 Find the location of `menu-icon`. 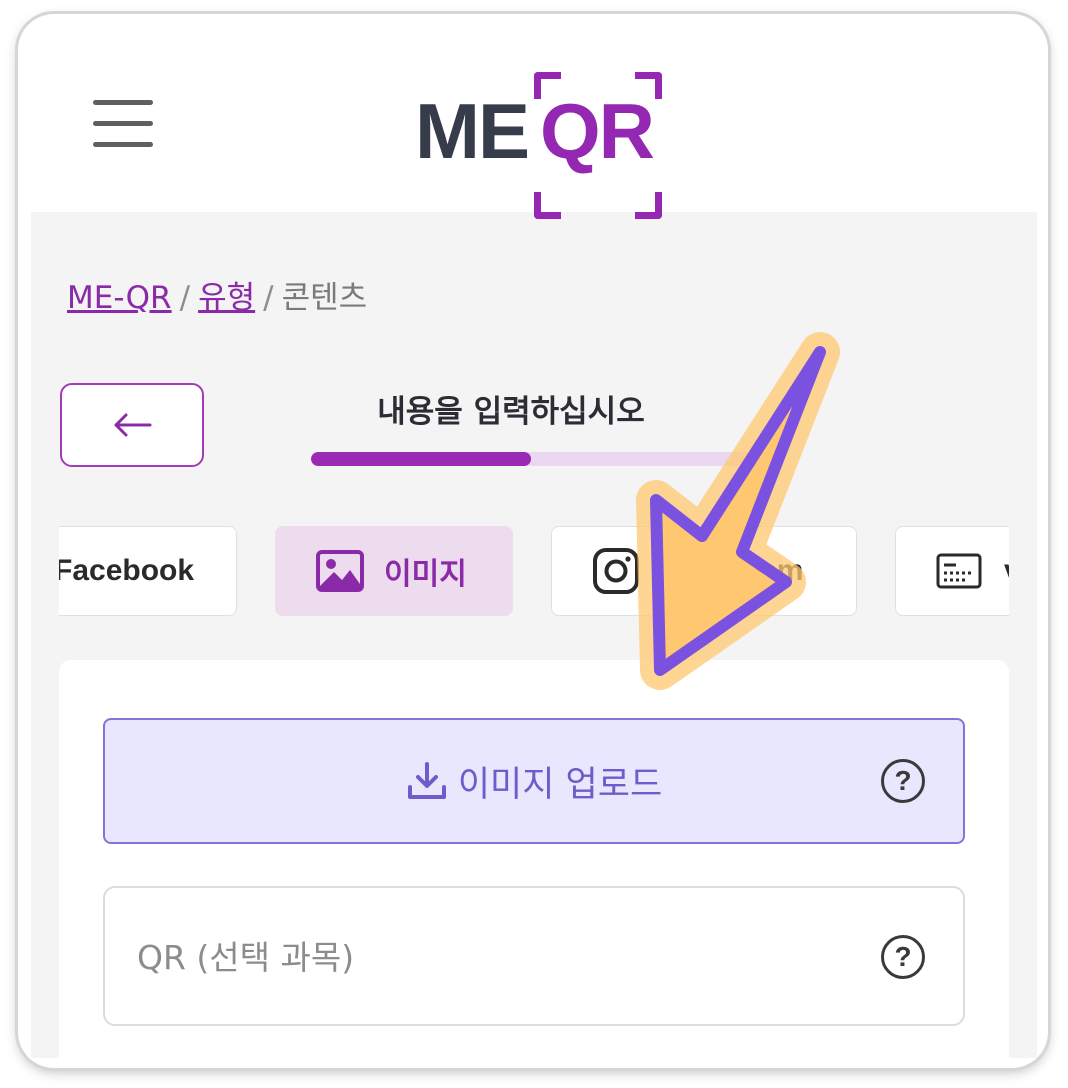

menu-icon is located at coordinates (123, 124).